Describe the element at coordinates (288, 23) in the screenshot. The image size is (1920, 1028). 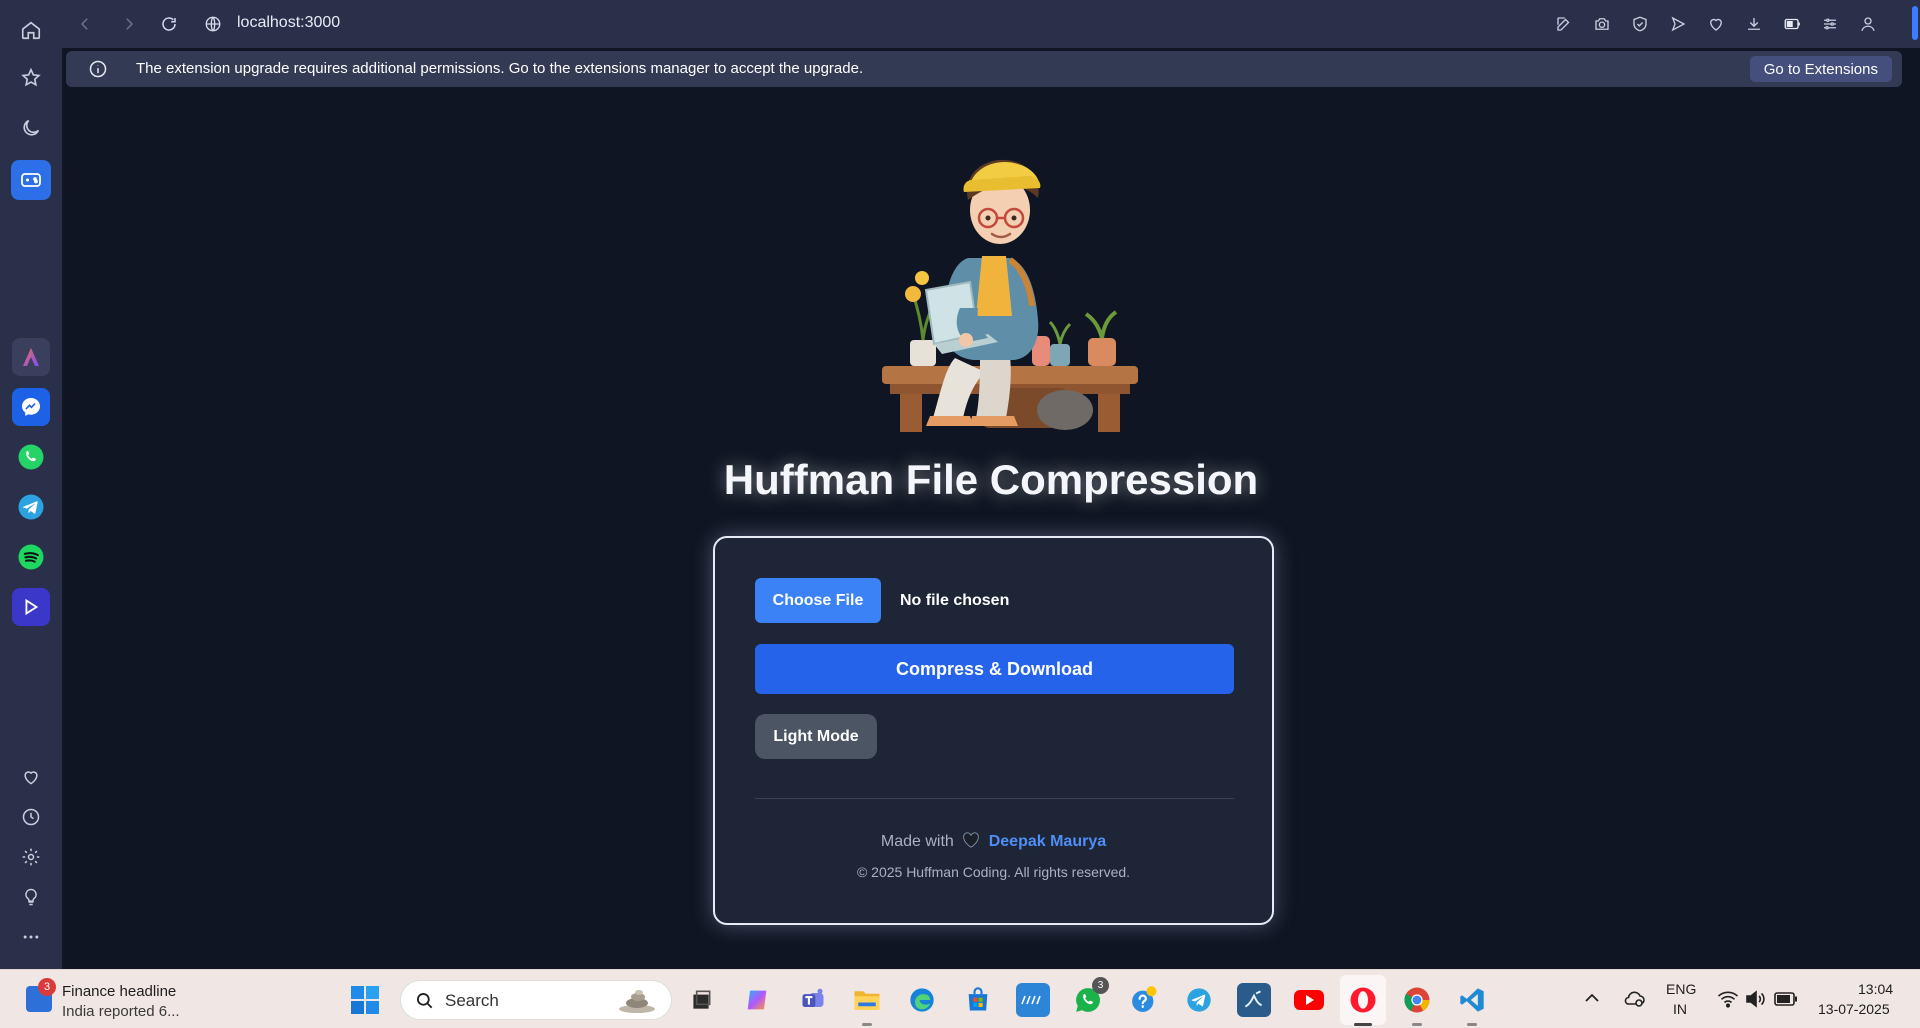
I see `address-bar-url: localhost:3000` at that location.